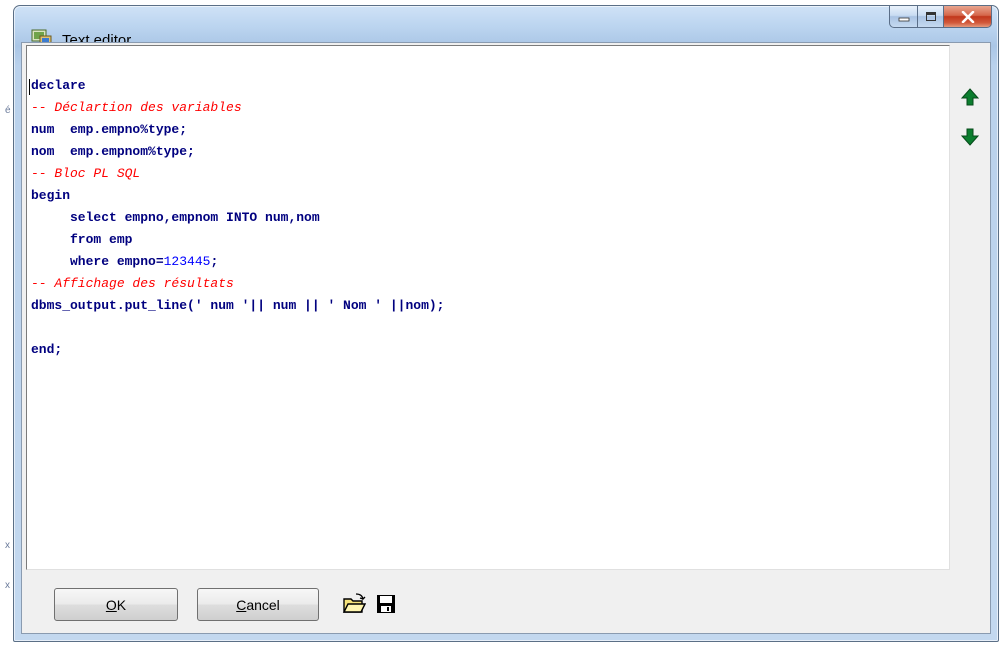 This screenshot has height=645, width=1003. I want to click on title-bar: Text editor, so click(506, 27).